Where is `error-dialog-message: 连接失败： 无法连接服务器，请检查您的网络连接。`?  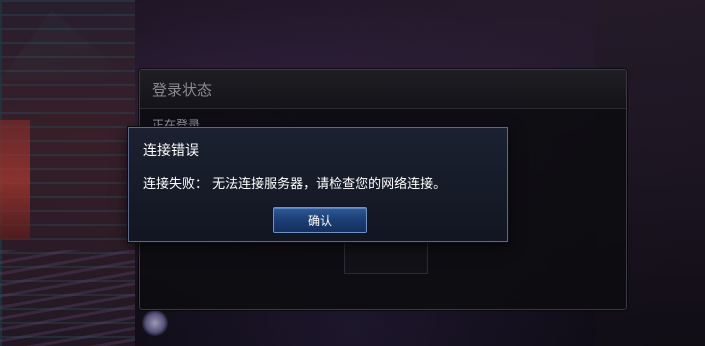
error-dialog-message: 连接失败： 无法连接服务器，请检查您的网络连接。 is located at coordinates (295, 184).